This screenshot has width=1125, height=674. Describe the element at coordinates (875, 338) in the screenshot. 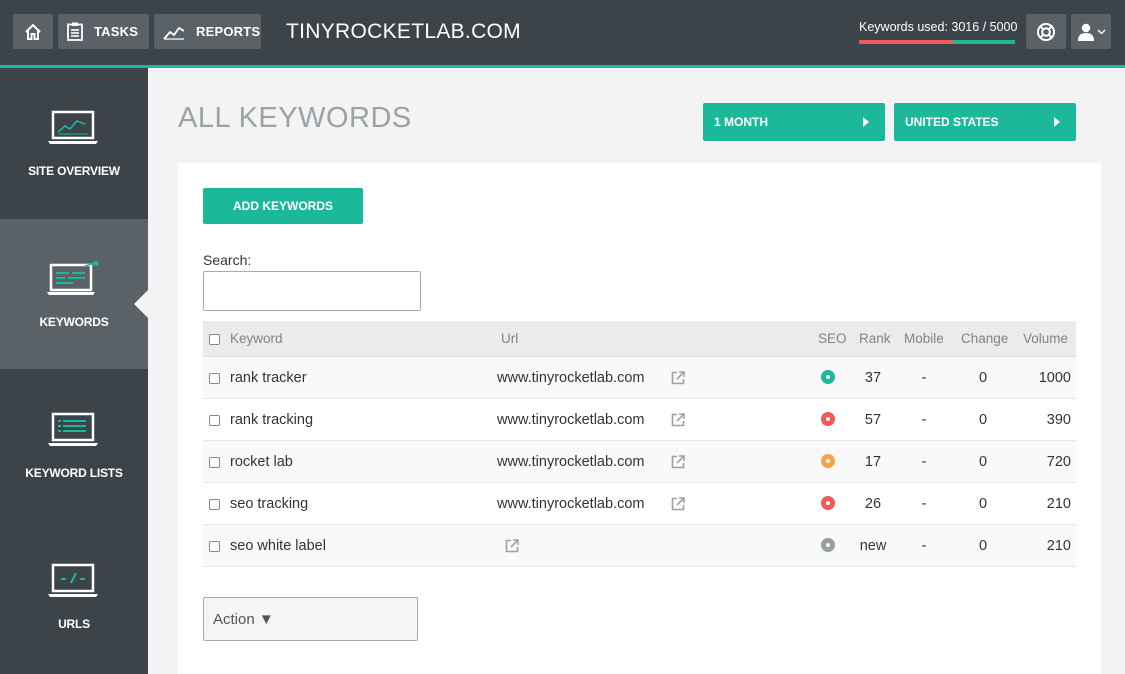

I see `column-header-rank: Rank` at that location.